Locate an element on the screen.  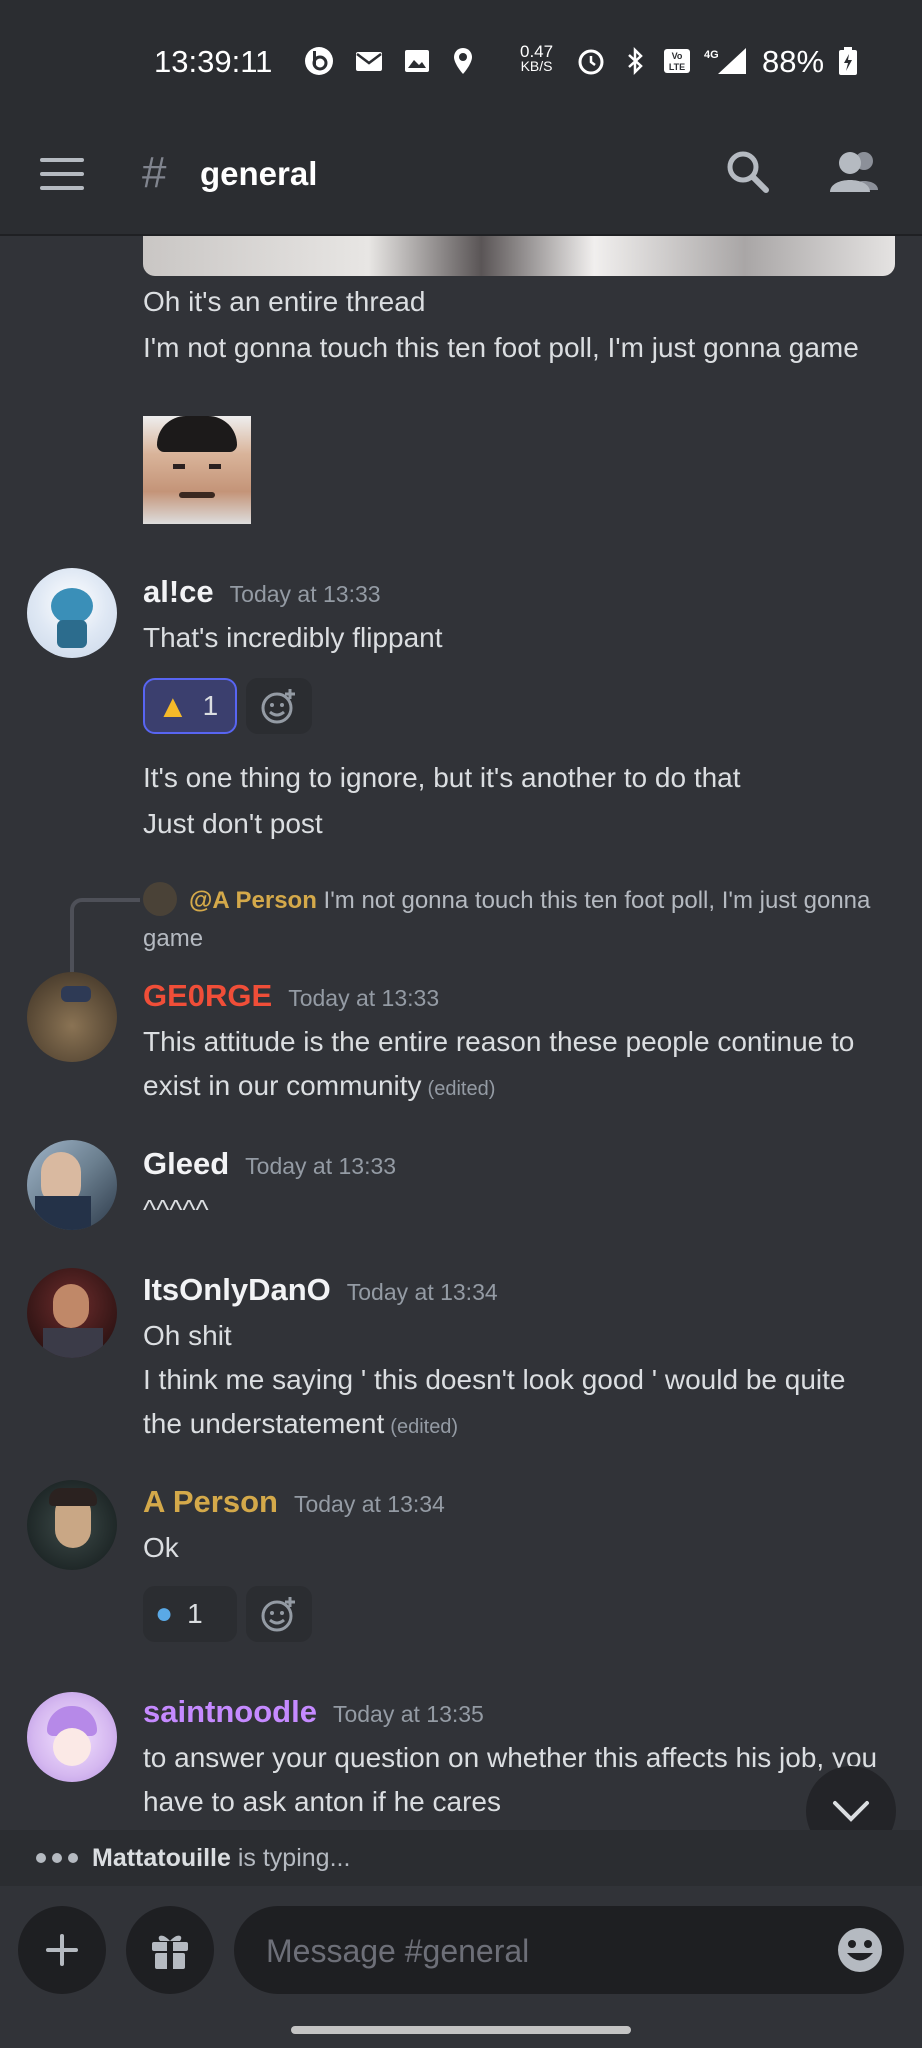
volte-icon: VoLTE is located at coordinates (677, 61).